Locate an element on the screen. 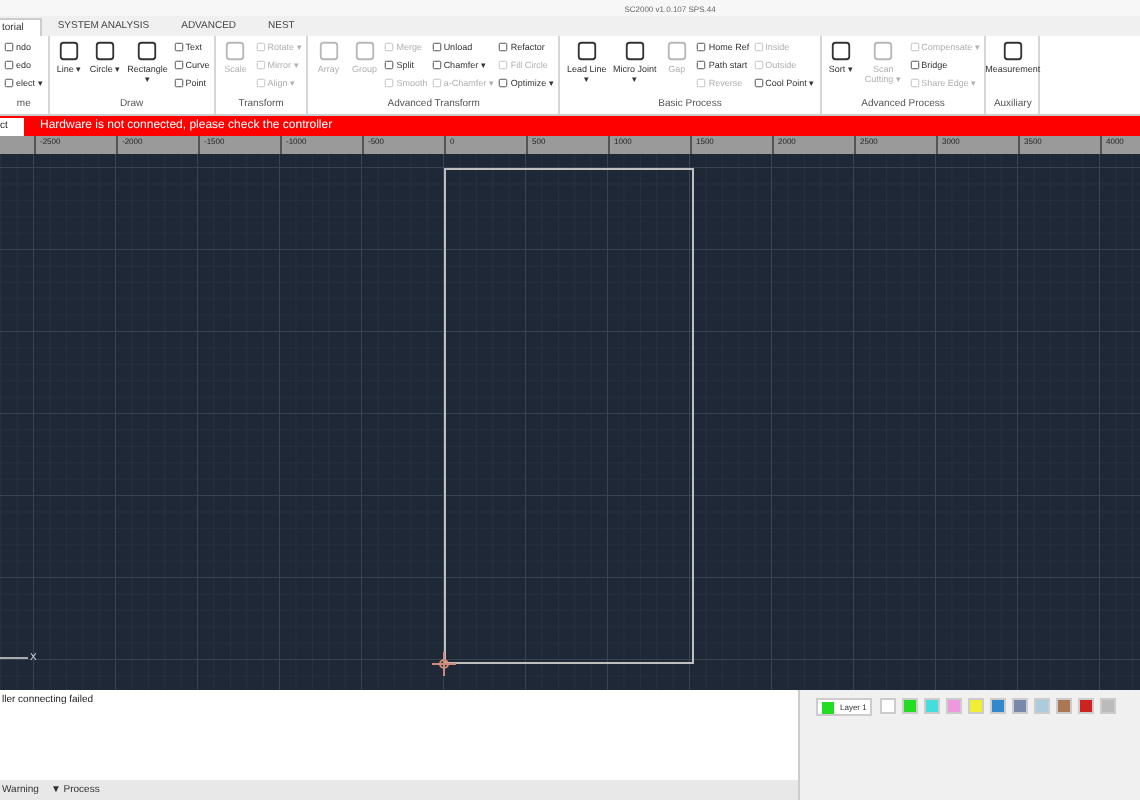 The height and width of the screenshot is (800, 1140). part-rectangle is located at coordinates (569, 416).